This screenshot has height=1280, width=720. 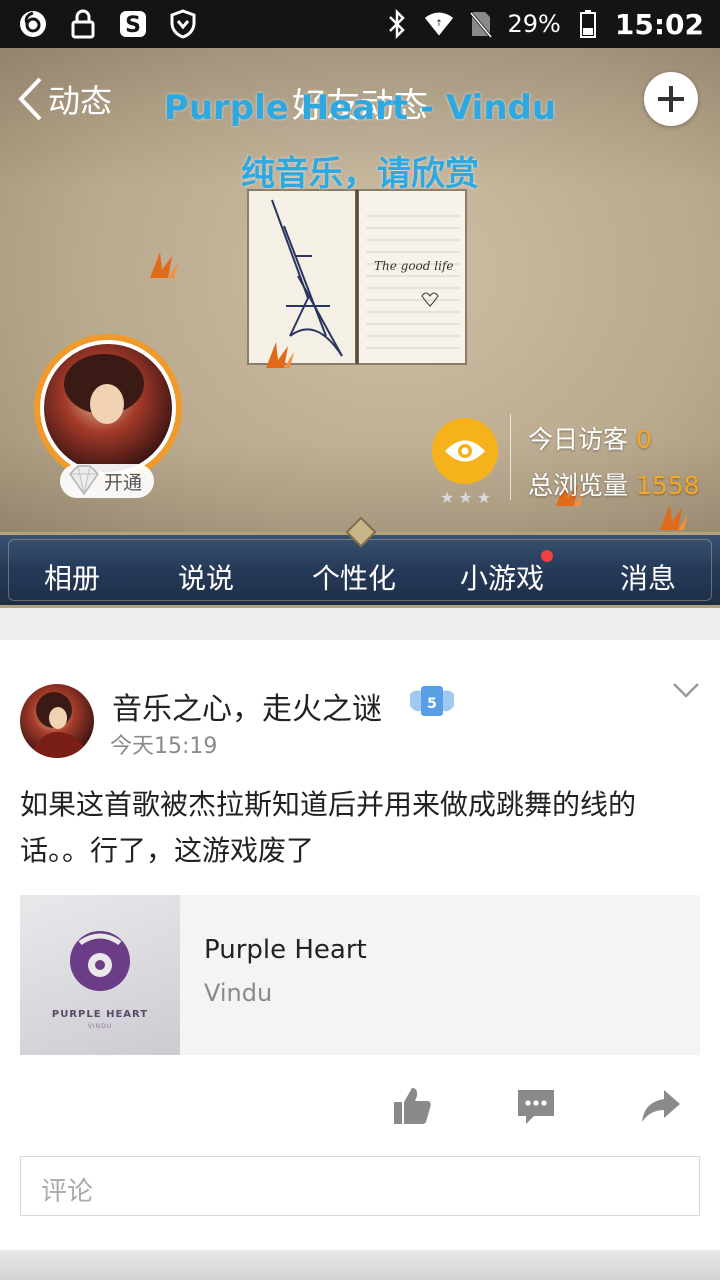 What do you see at coordinates (643, 439) in the screenshot?
I see `visitors-today-value: 0` at bounding box center [643, 439].